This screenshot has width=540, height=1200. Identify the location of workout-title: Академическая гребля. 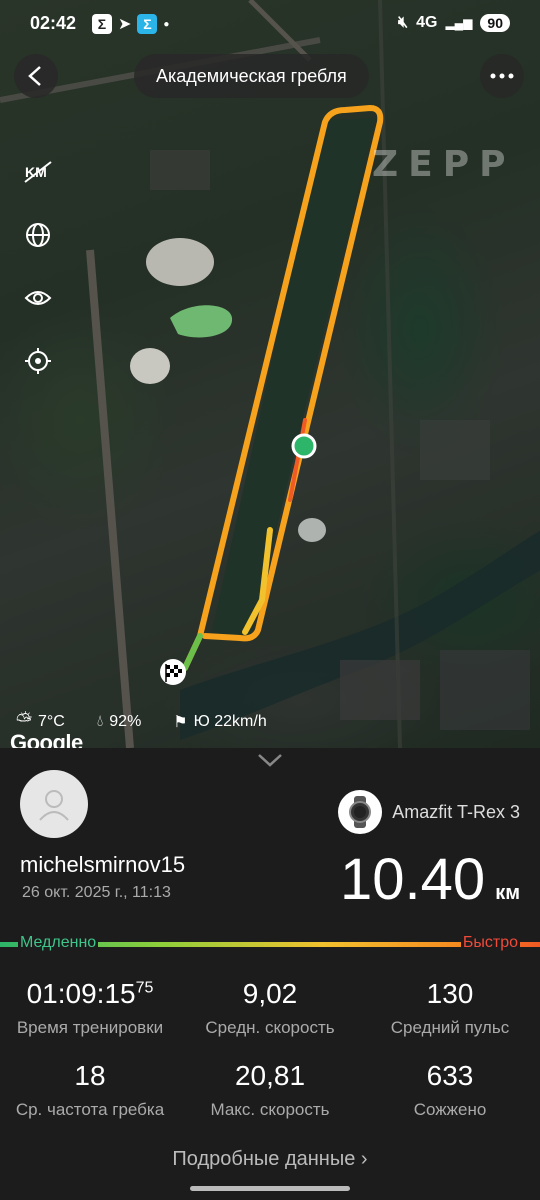
(251, 76).